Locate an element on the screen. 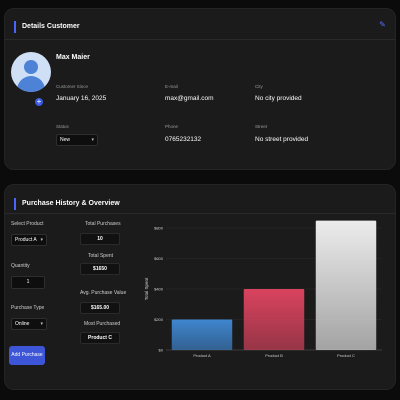 The height and width of the screenshot is (400, 400). product-select-value: Product A is located at coordinates (26, 240).